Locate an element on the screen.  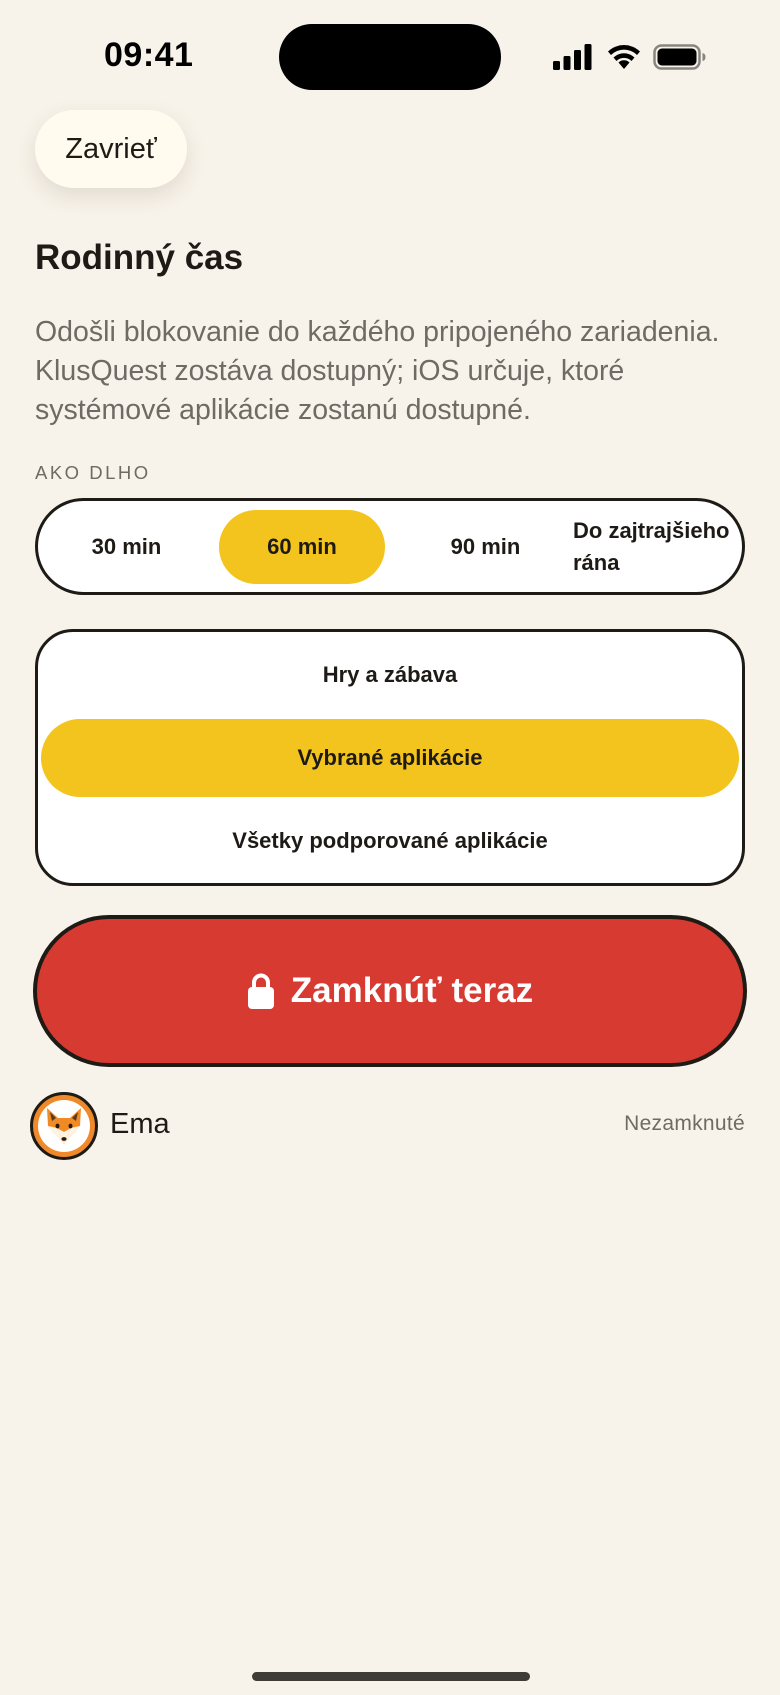
child-name: Ema is located at coordinates (140, 1124).